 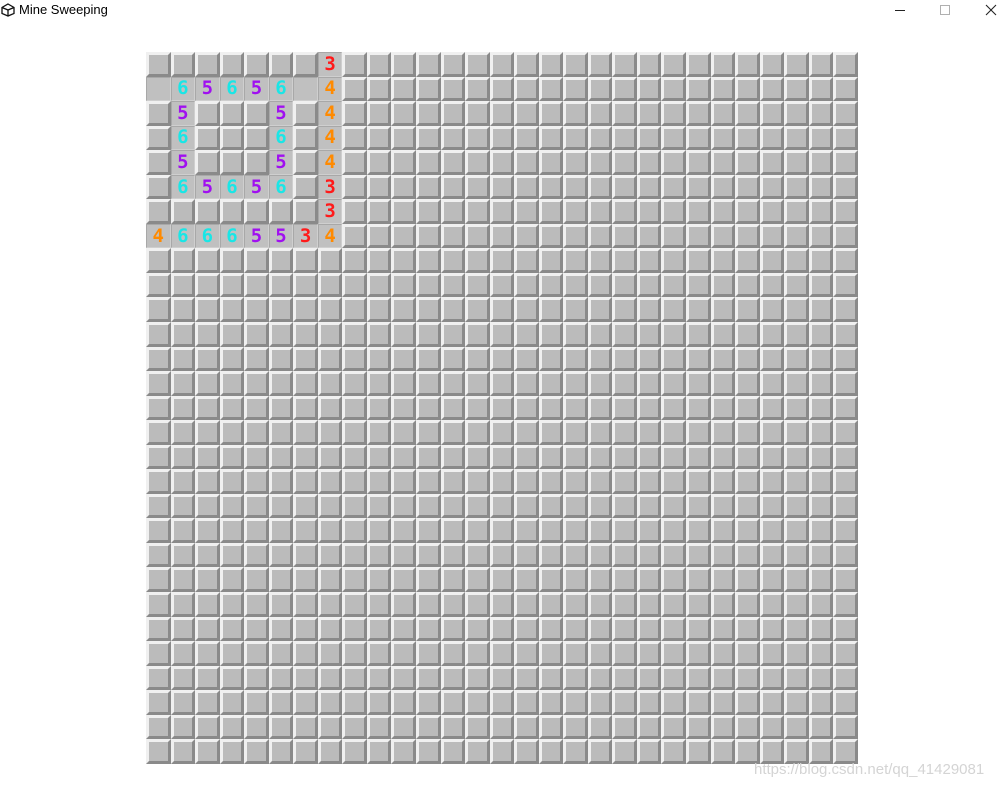 I want to click on revealed-cell-number: 3, so click(x=305, y=236).